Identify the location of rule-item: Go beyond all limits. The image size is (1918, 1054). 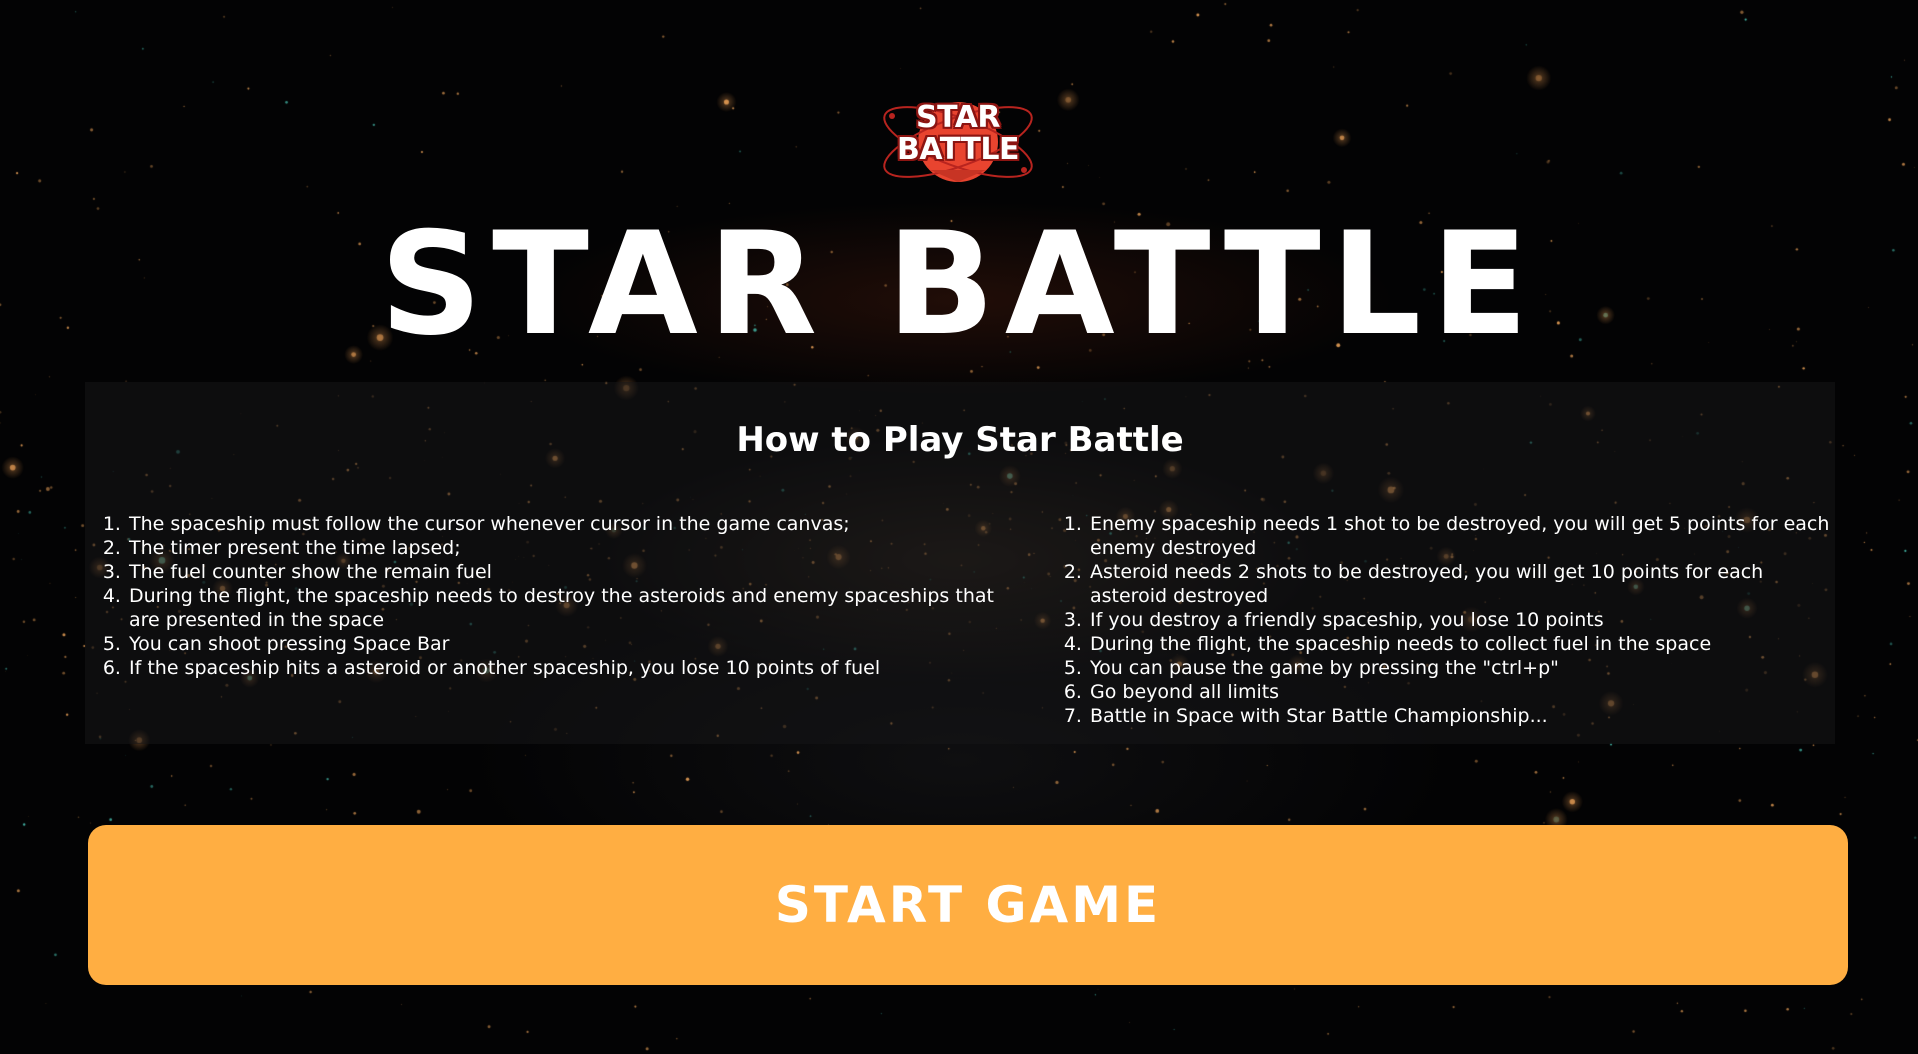
(1462, 692).